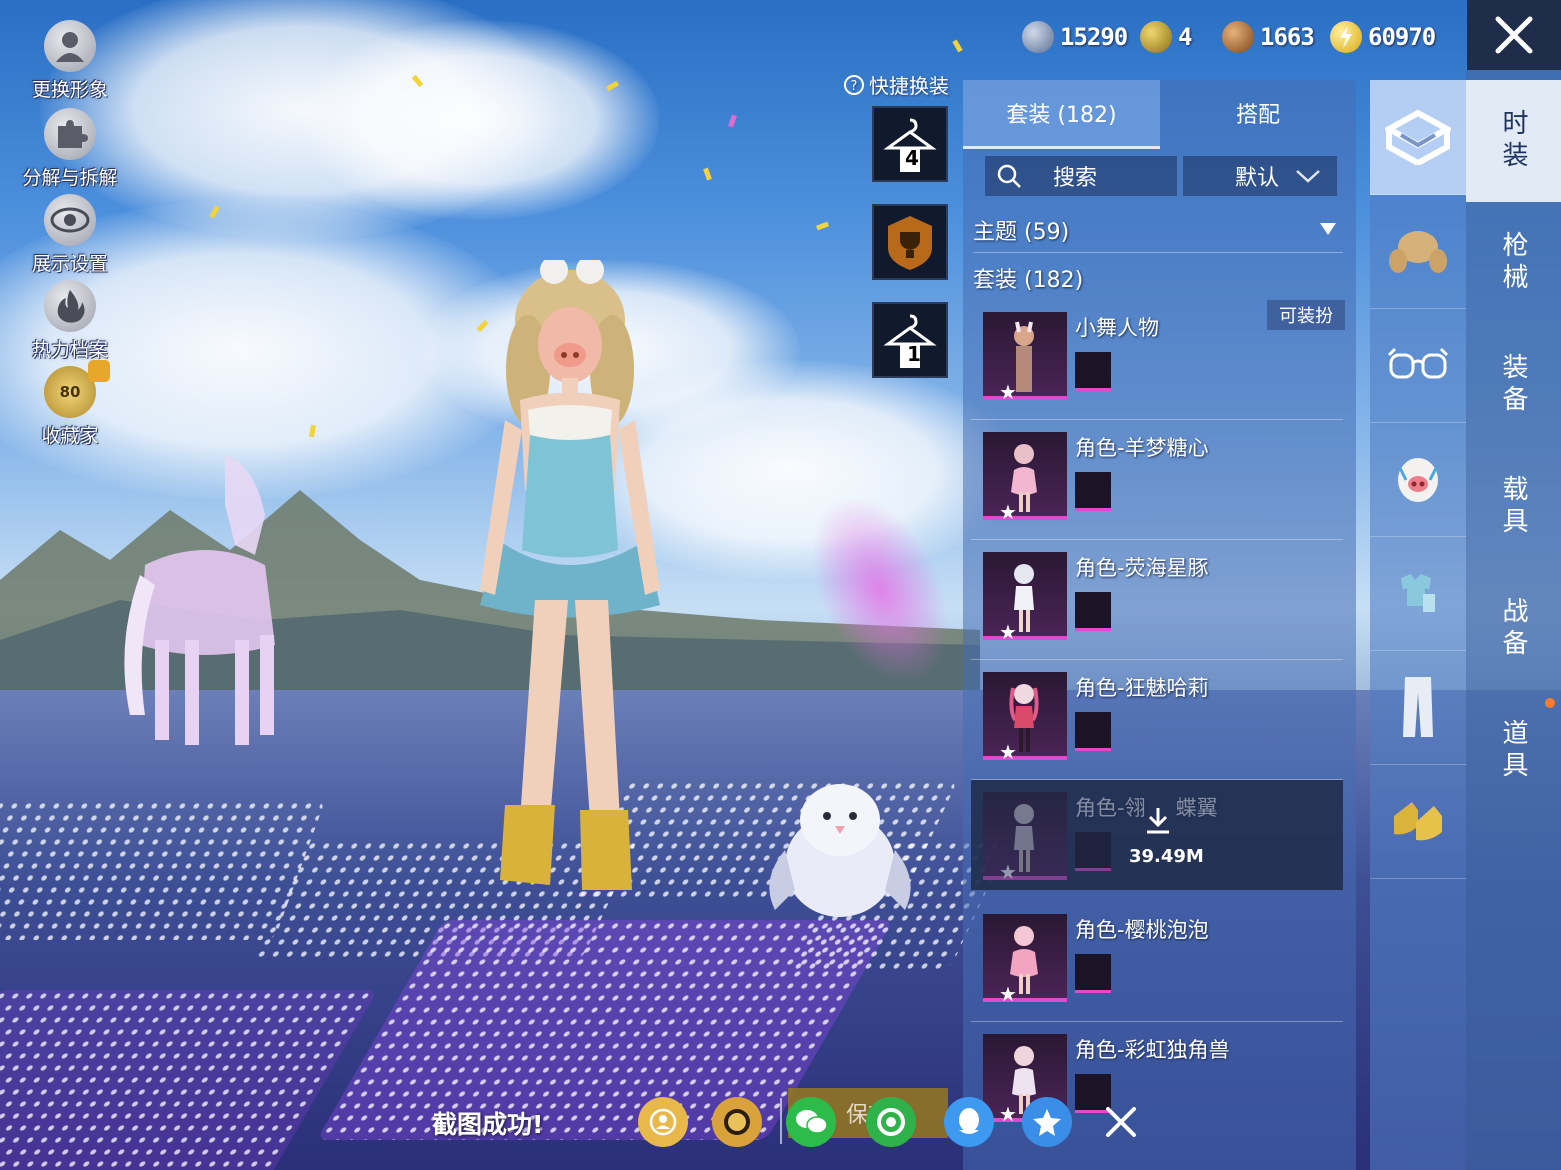  What do you see at coordinates (896, 84) in the screenshot?
I see `quick-change-label: ? 快捷换装` at bounding box center [896, 84].